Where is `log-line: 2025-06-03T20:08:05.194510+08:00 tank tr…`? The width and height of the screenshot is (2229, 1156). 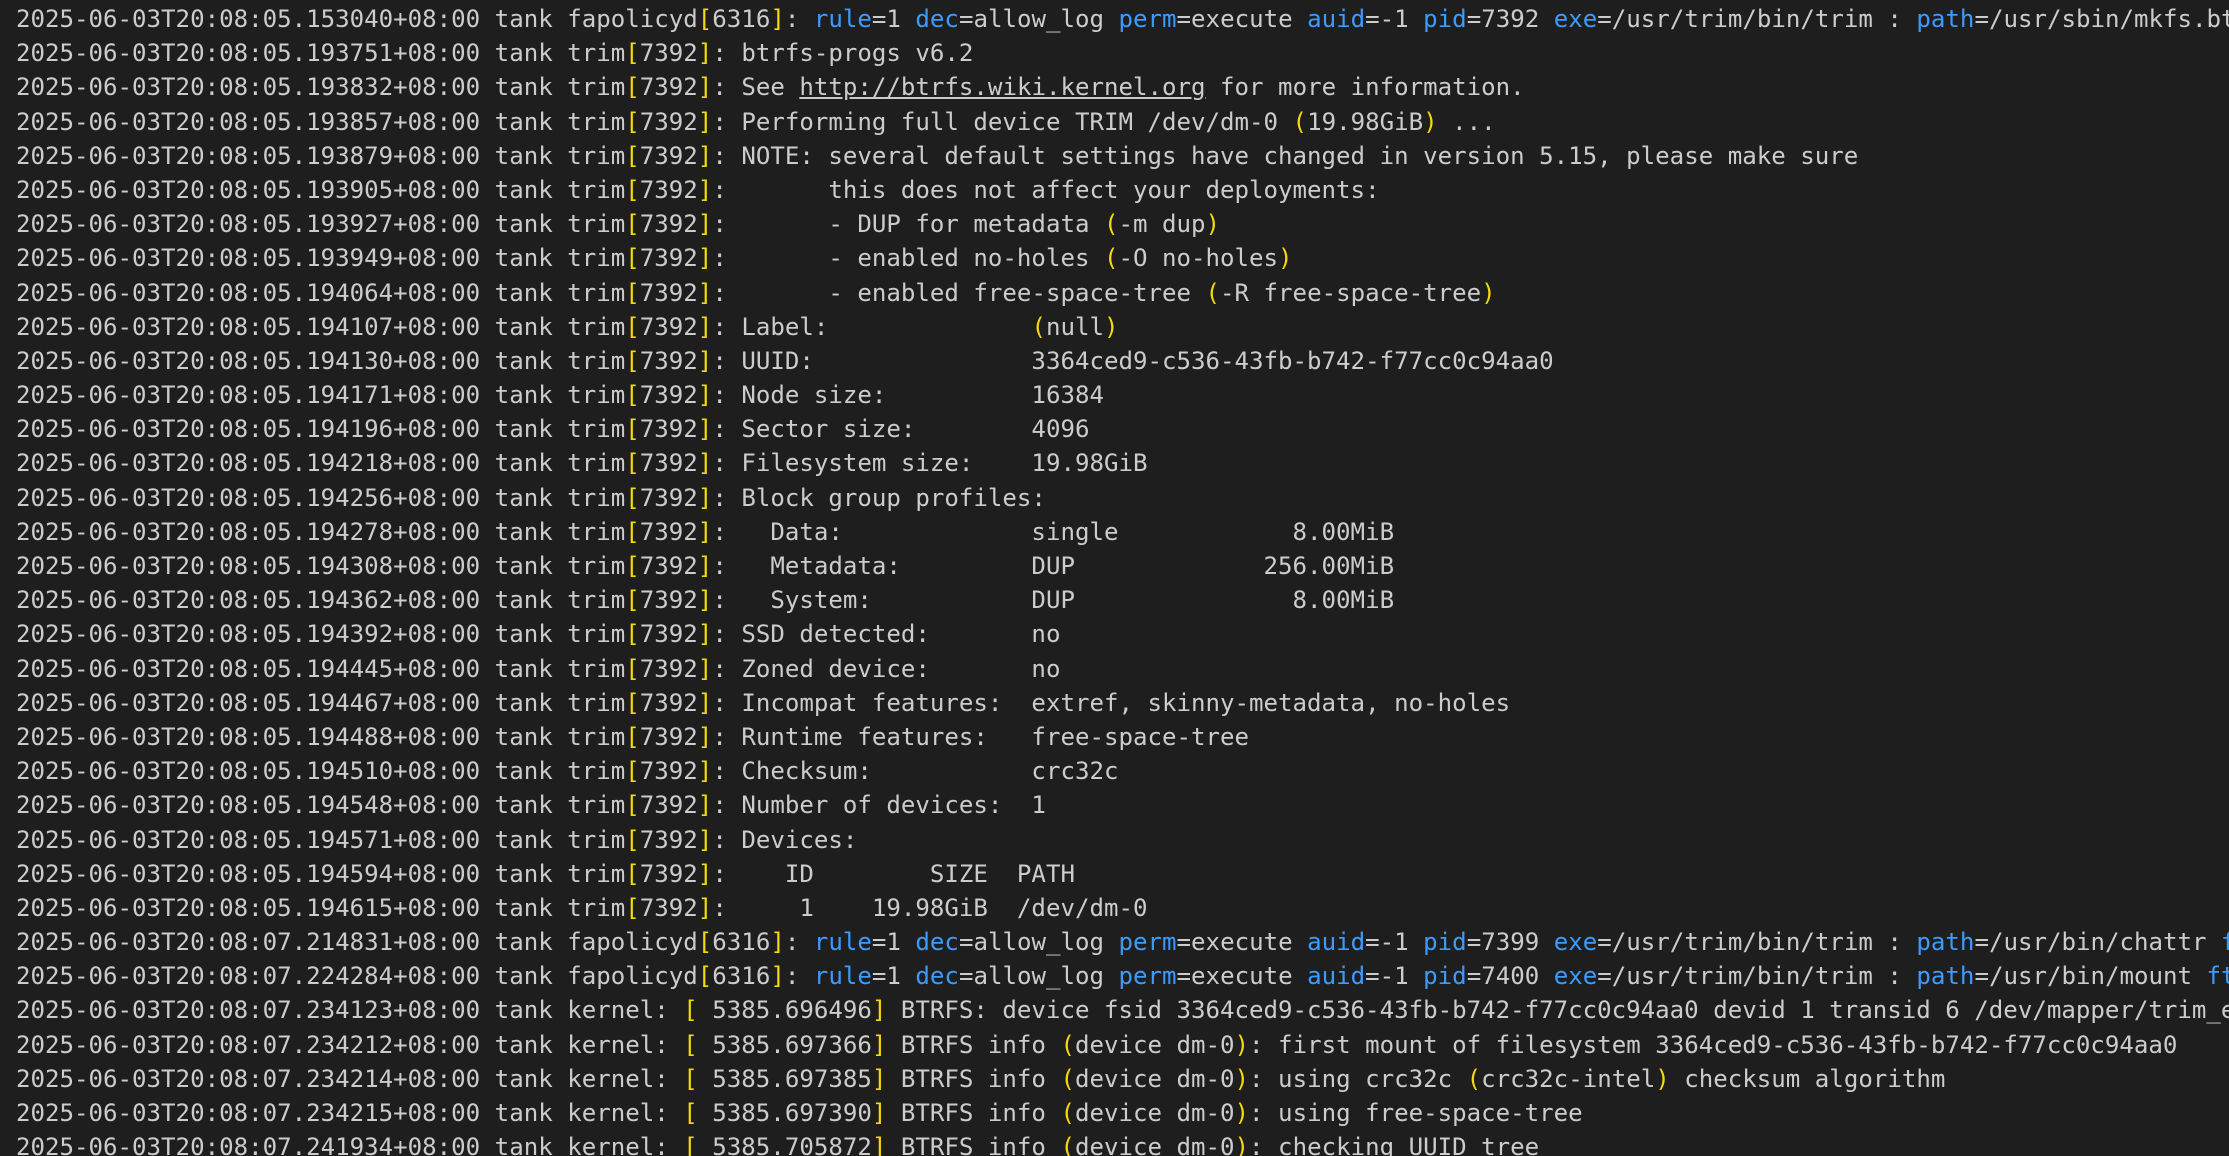
log-line: 2025-06-03T20:08:05.194510+08:00 tank tr… is located at coordinates (1114, 771).